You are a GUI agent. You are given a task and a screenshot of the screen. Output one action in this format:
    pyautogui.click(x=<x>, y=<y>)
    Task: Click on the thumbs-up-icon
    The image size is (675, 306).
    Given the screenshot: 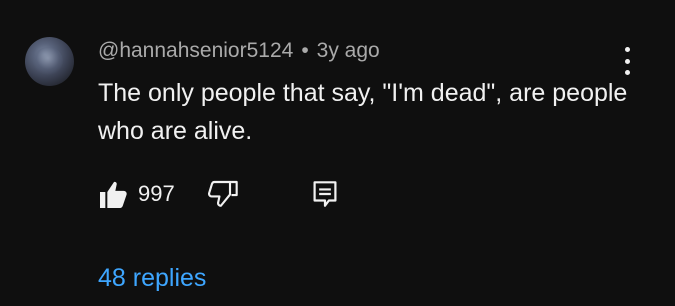 What is the action you would take?
    pyautogui.click(x=113, y=194)
    